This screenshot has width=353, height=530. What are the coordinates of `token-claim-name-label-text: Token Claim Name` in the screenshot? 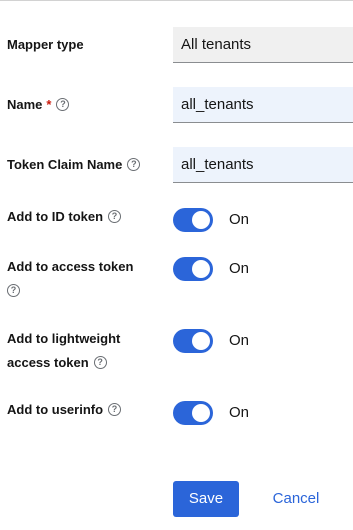 It's located at (65, 164).